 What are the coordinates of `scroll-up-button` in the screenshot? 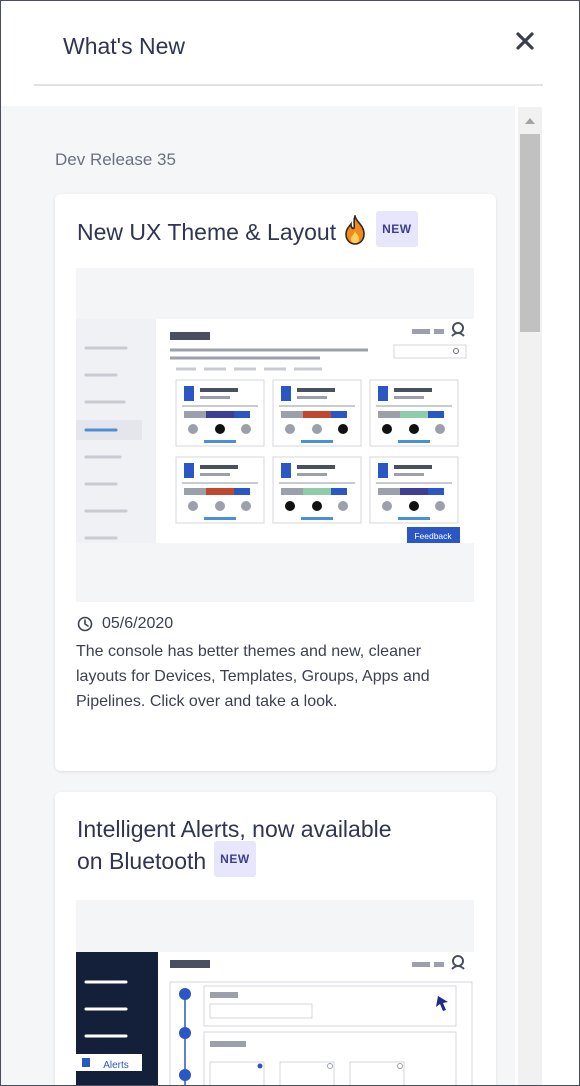 It's located at (530, 120).